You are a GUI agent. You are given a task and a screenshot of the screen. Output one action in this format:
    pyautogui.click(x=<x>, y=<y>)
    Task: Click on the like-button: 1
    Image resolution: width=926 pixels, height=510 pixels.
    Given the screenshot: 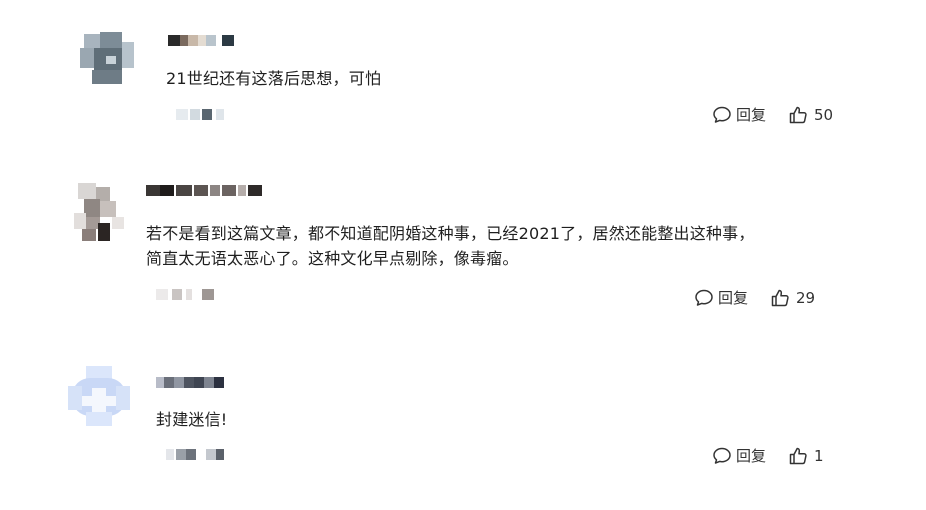 What is the action you would take?
    pyautogui.click(x=806, y=456)
    